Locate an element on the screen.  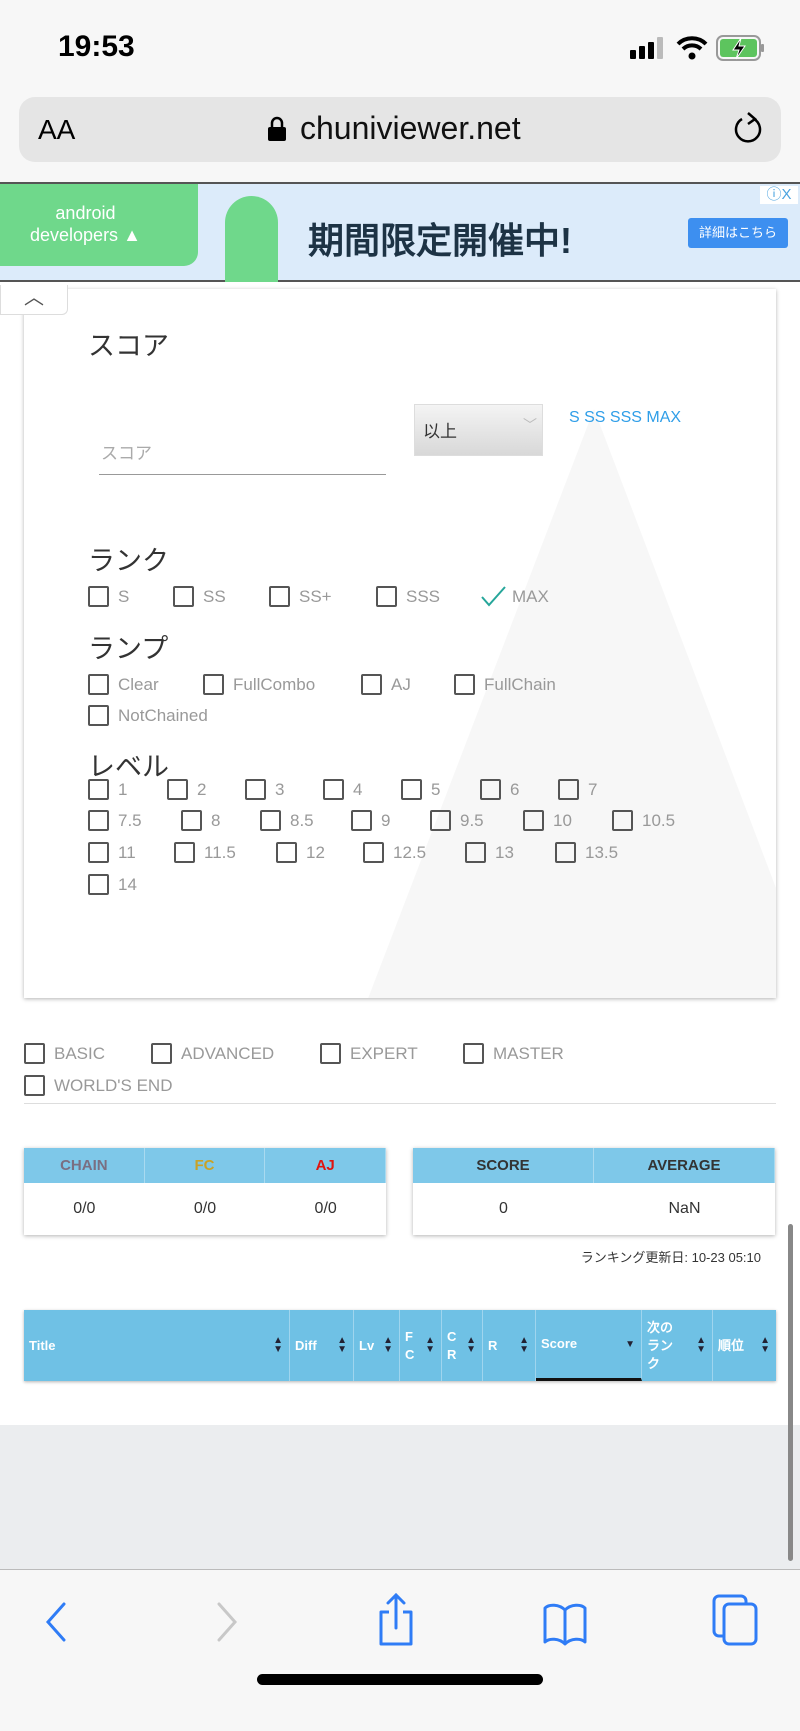
level-checkbox: 10 is located at coordinates (547, 820).